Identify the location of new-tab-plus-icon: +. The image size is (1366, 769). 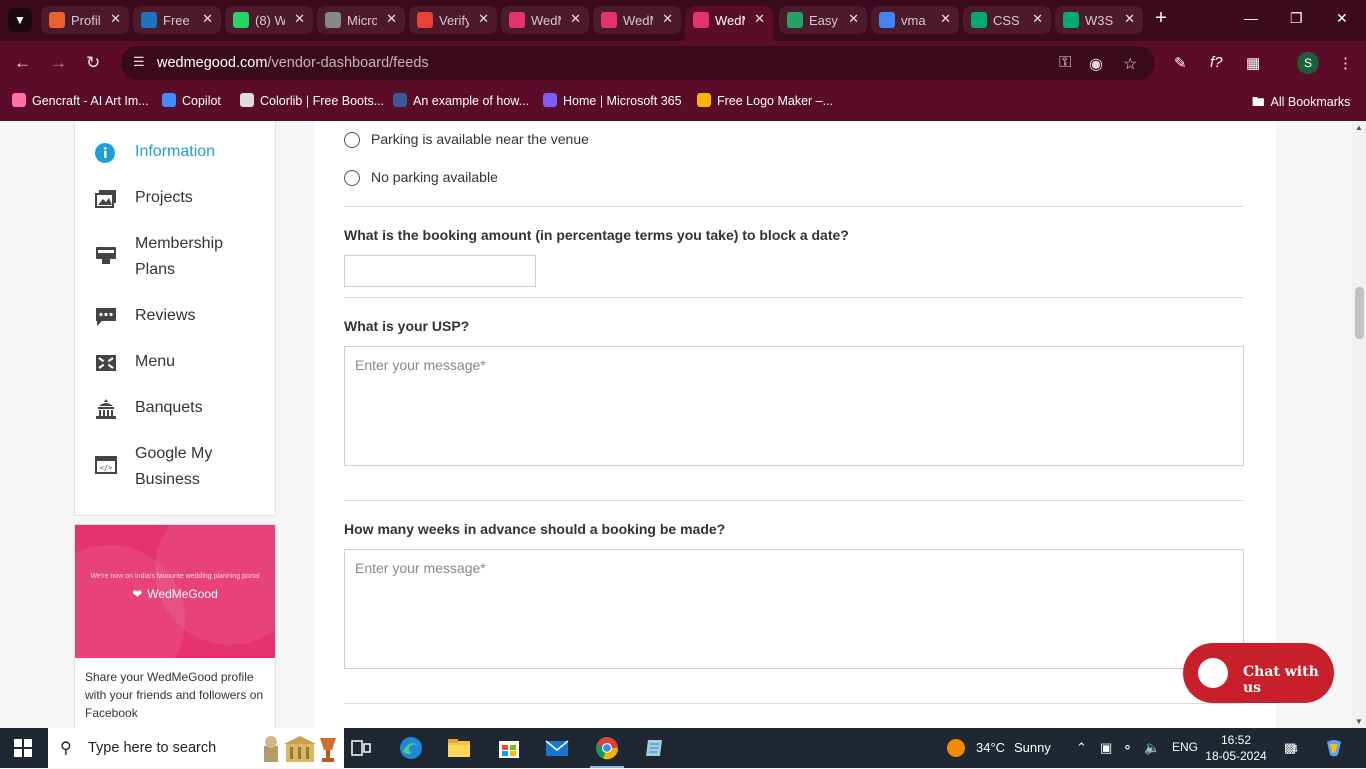
(1161, 19).